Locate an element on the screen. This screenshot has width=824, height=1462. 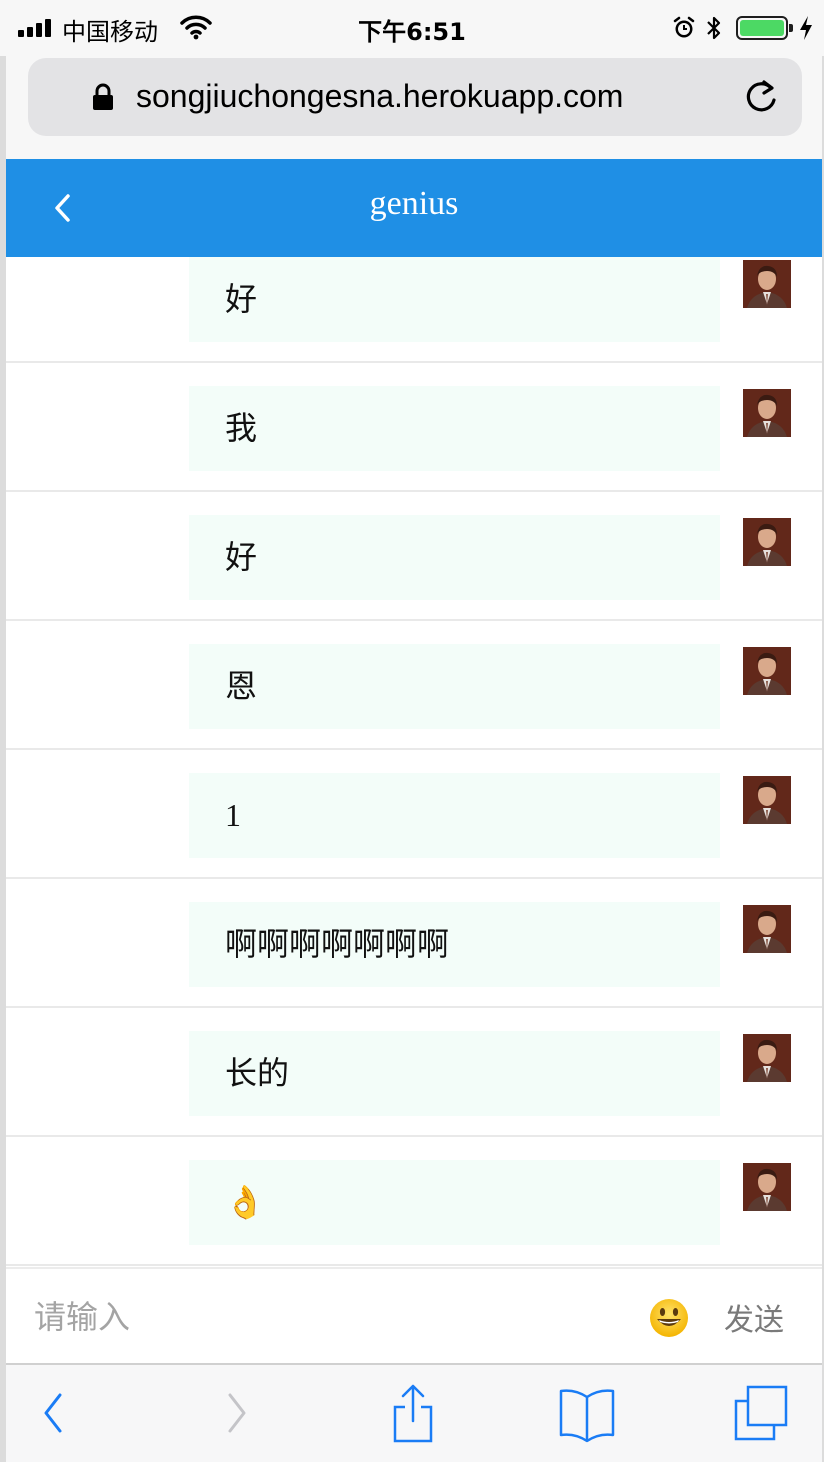
message-row: 1 is located at coordinates (414, 815).